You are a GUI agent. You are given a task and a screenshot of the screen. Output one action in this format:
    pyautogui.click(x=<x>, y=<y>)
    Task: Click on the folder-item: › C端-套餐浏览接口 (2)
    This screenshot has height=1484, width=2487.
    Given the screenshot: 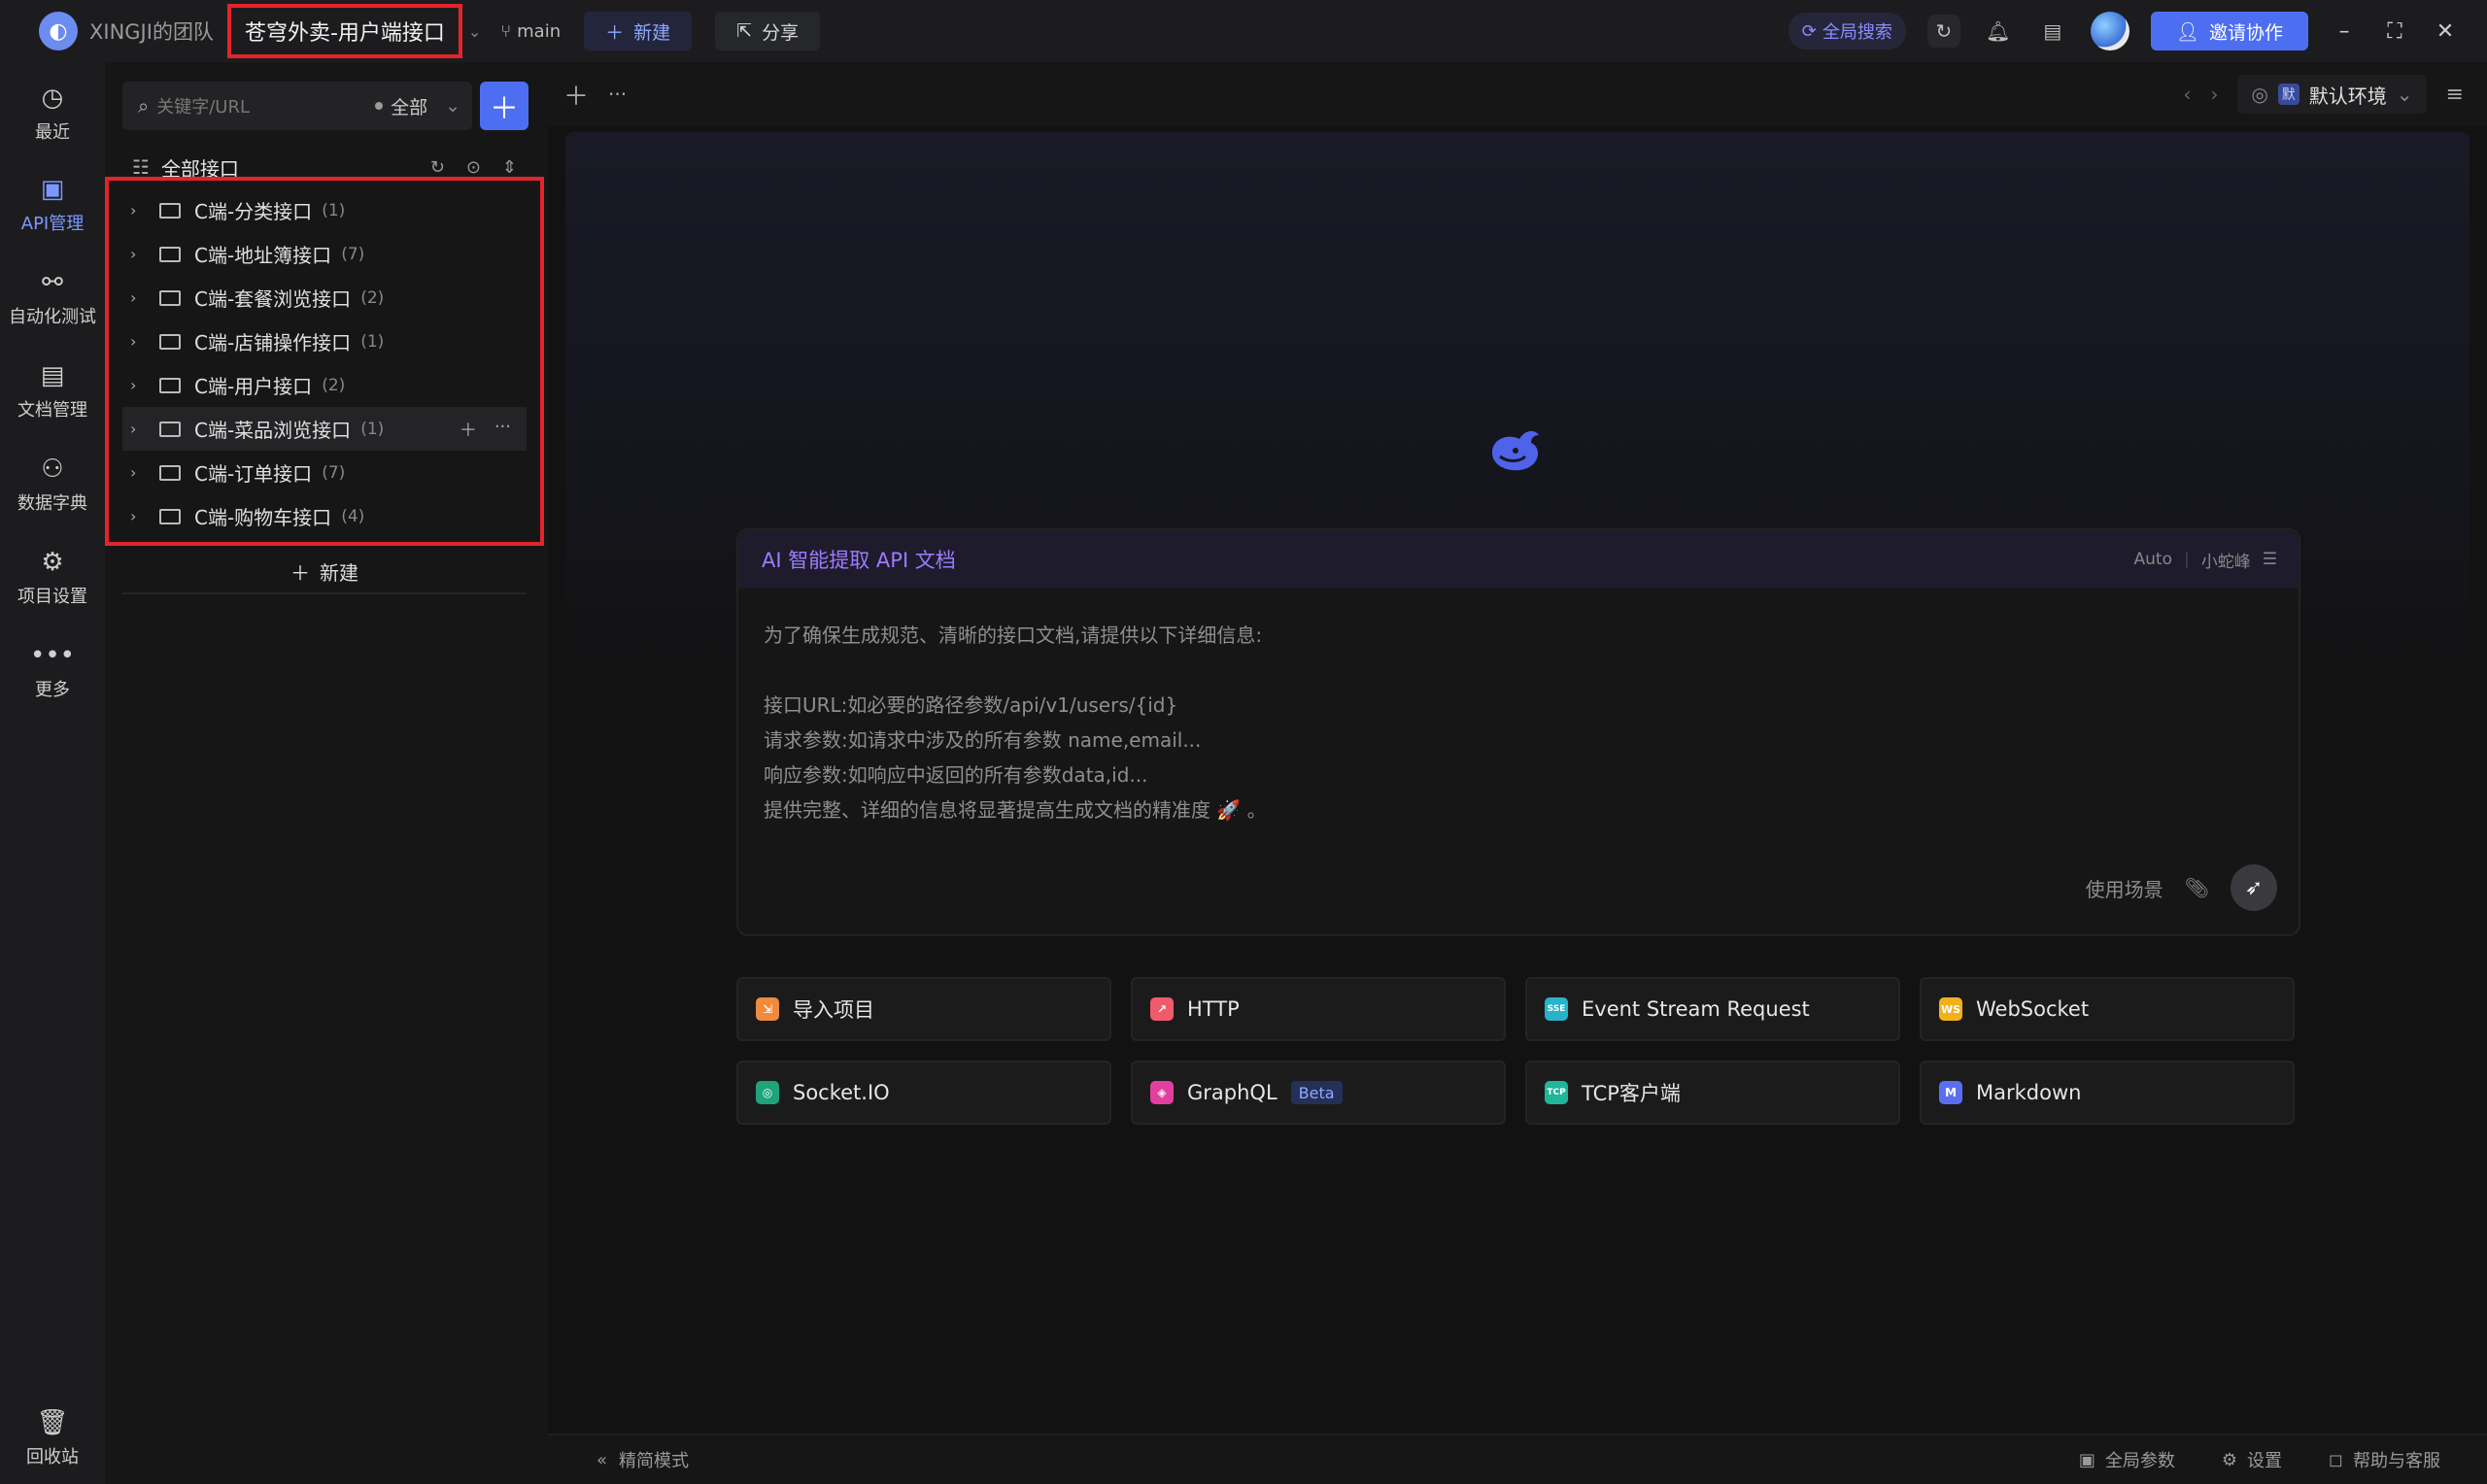 What is the action you would take?
    pyautogui.click(x=324, y=298)
    